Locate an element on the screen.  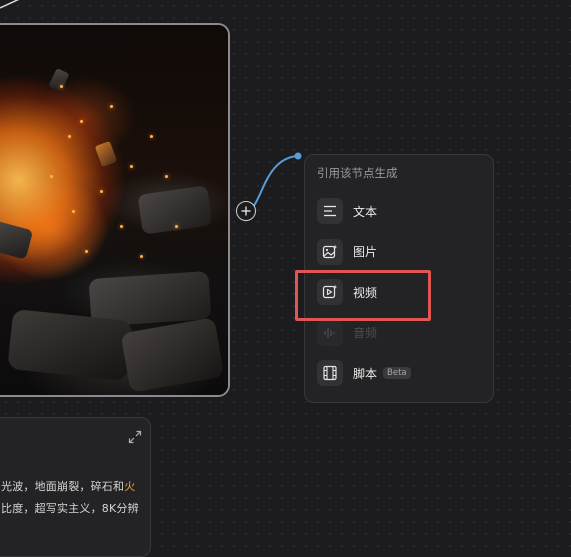
beta-badge: Beta is located at coordinates (397, 373).